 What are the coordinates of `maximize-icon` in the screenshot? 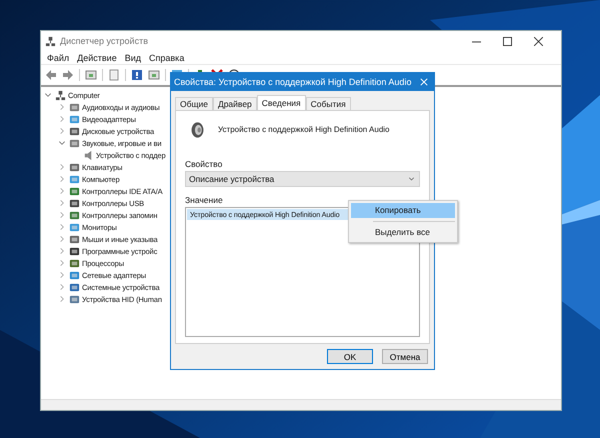 It's located at (507, 41).